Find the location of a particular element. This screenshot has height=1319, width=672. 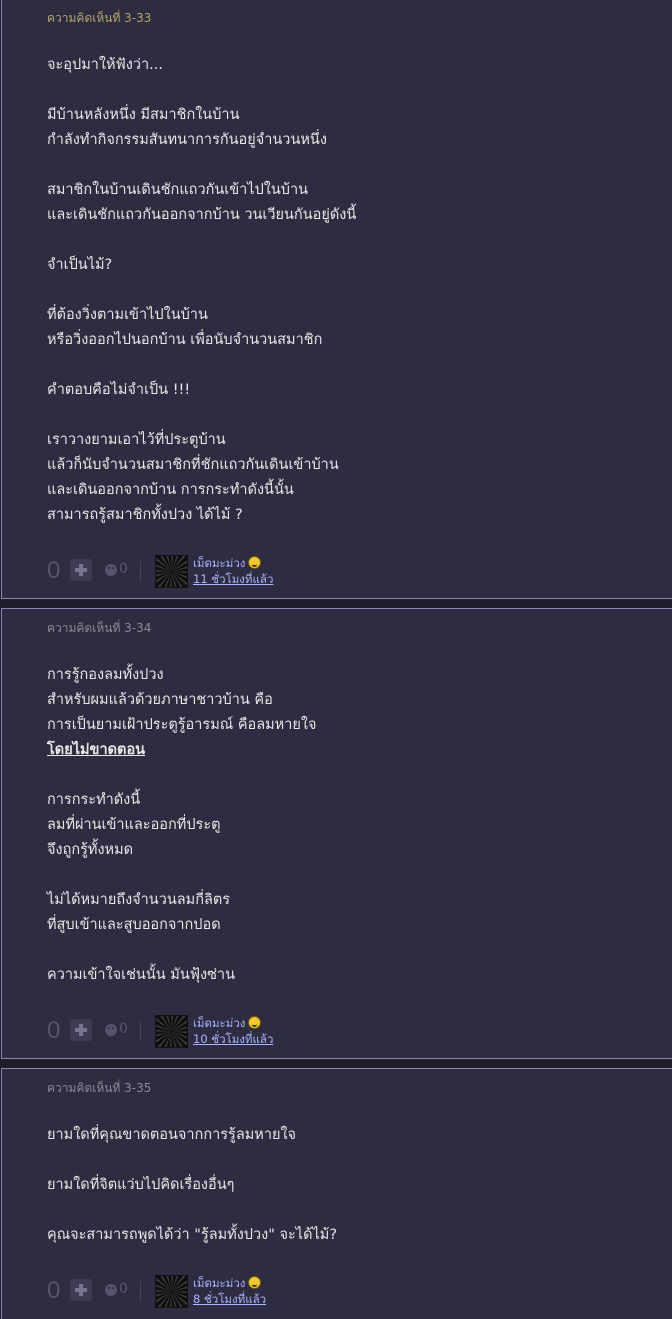

comment-footer: 0 0 เม็ดมะม่วง 10 ชั่วโมงที่แล้ว is located at coordinates (197, 1033).